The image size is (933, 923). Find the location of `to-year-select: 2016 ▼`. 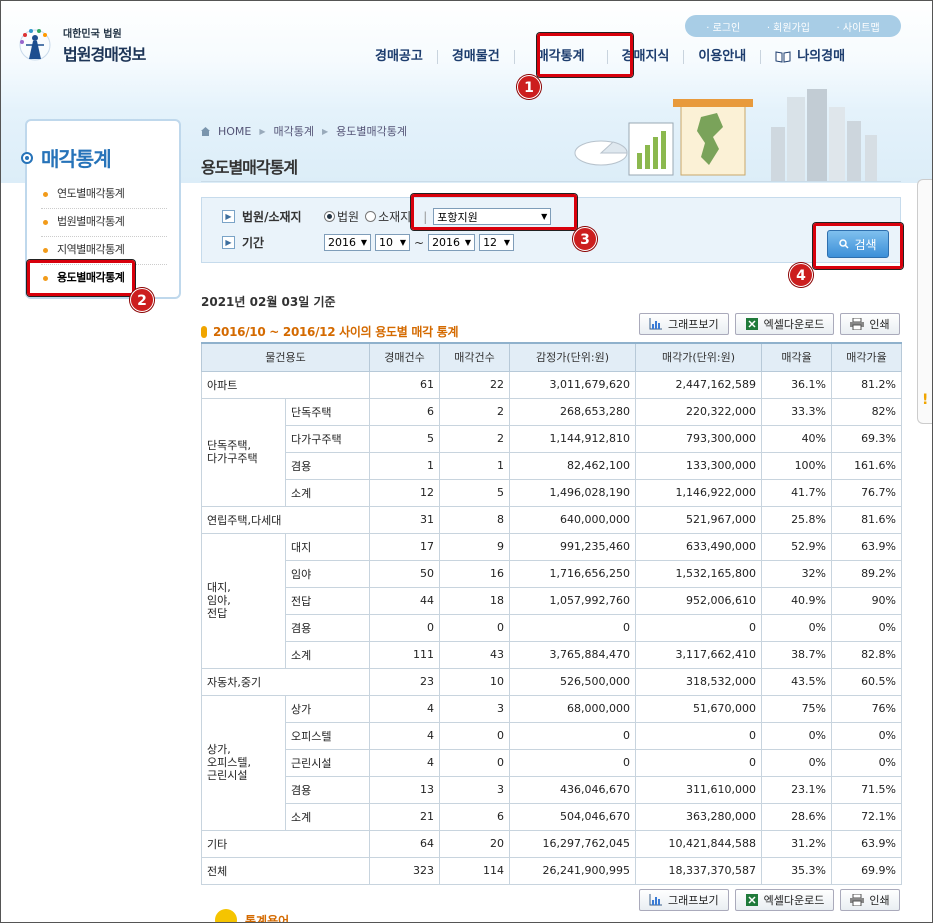

to-year-select: 2016 ▼ is located at coordinates (452, 242).